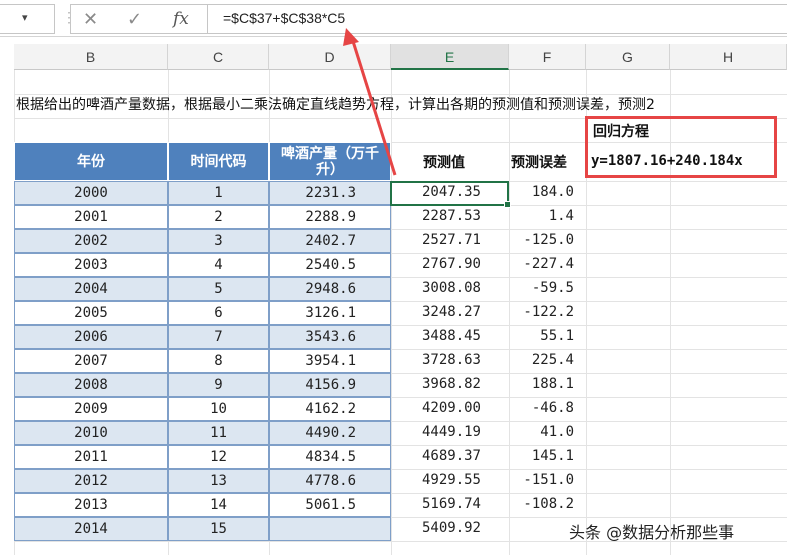 The width and height of the screenshot is (787, 555). I want to click on watermark: 头条 @数据分析那些事, so click(652, 532).